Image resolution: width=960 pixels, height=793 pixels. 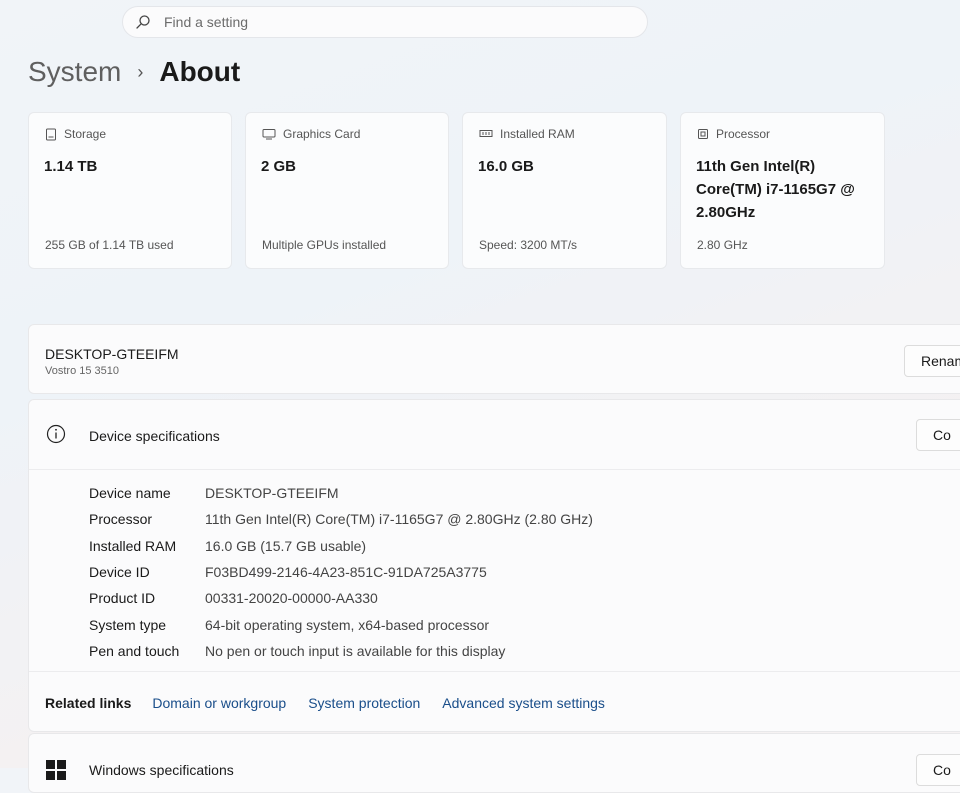 What do you see at coordinates (494, 435) in the screenshot?
I see `device-specifications-header: Device specifications Co` at bounding box center [494, 435].